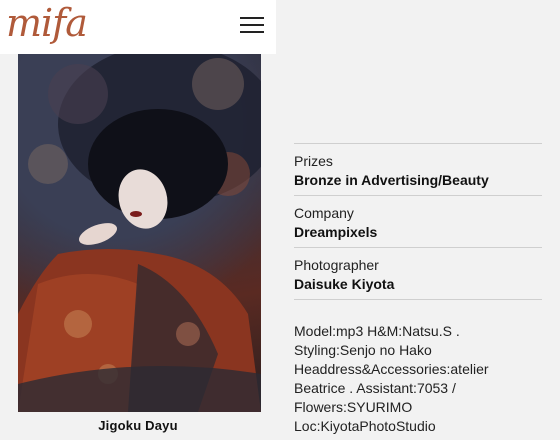  I want to click on prizes-label: Prizes, so click(313, 161).